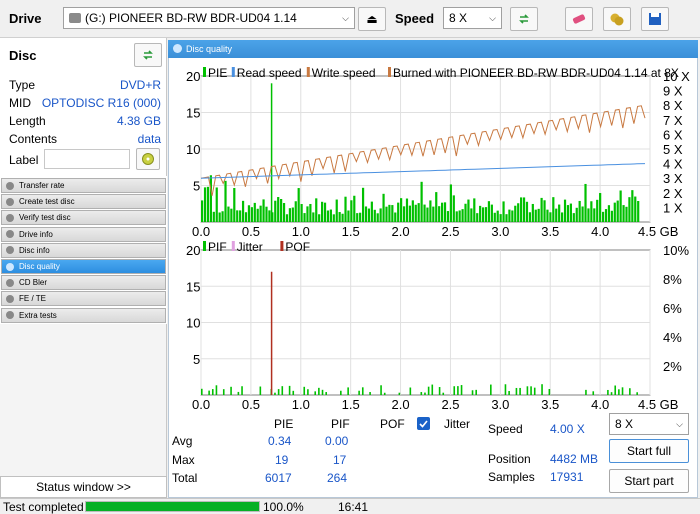  What do you see at coordinates (83, 266) in the screenshot?
I see `nav-disc-quality: Disc quality` at bounding box center [83, 266].